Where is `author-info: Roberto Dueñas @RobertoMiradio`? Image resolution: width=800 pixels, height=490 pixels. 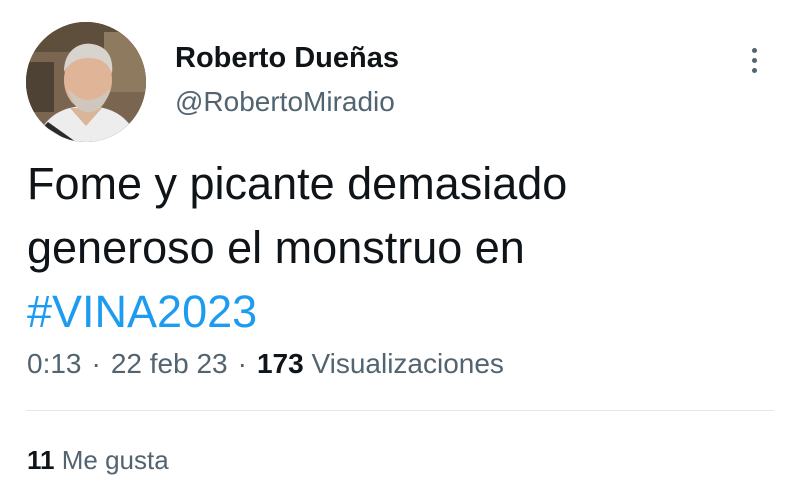
author-info: Roberto Dueñas @RobertoMiradio is located at coordinates (287, 80).